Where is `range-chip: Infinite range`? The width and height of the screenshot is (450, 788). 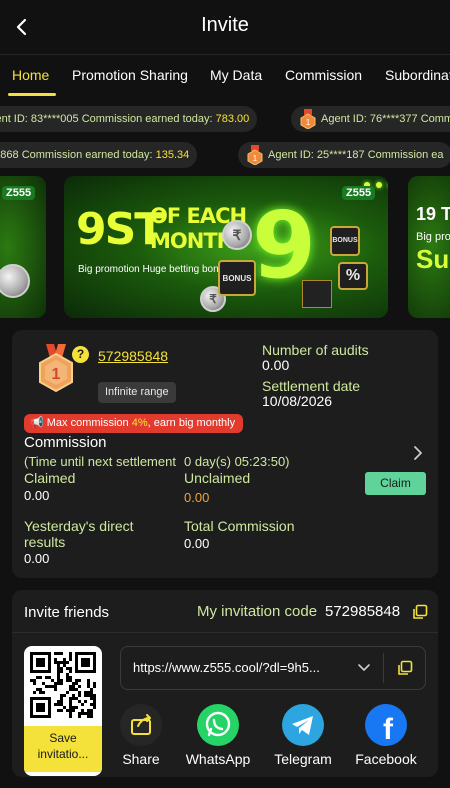
range-chip: Infinite range is located at coordinates (137, 392).